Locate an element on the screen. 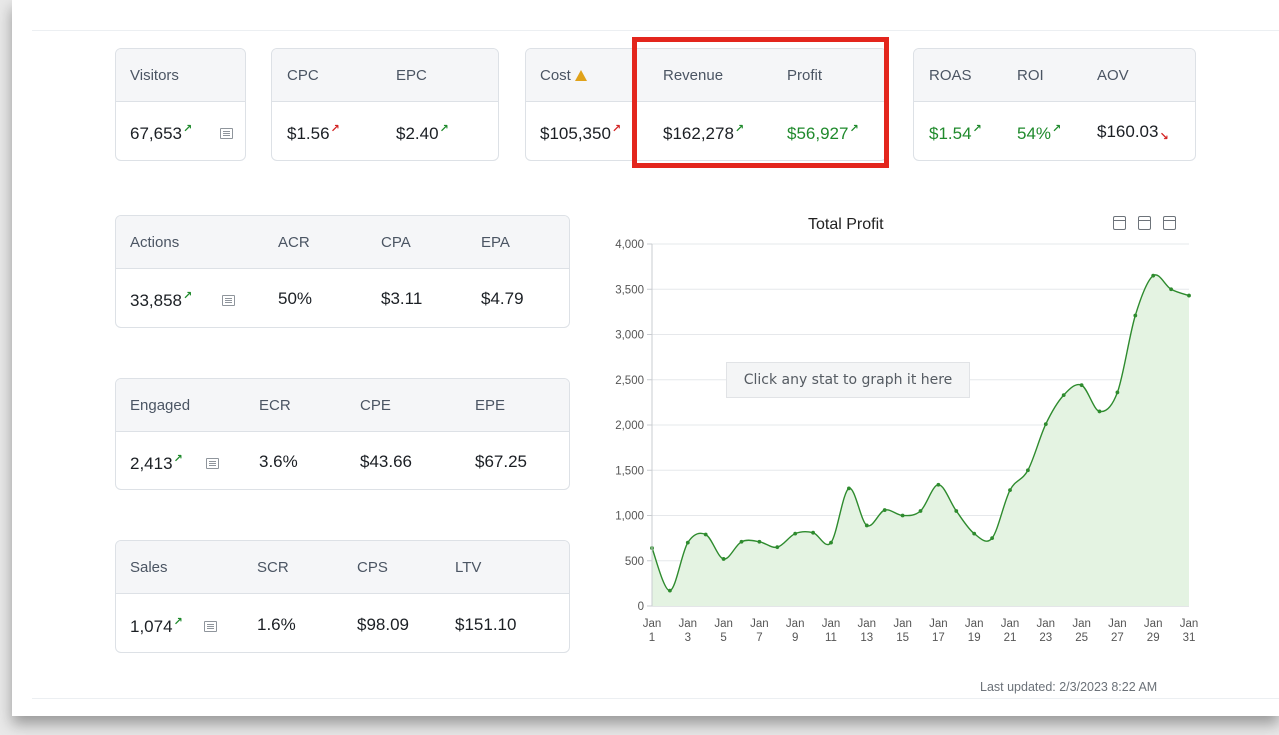 This screenshot has width=1279, height=735. cost-label: Cost is located at coordinates (563, 75).